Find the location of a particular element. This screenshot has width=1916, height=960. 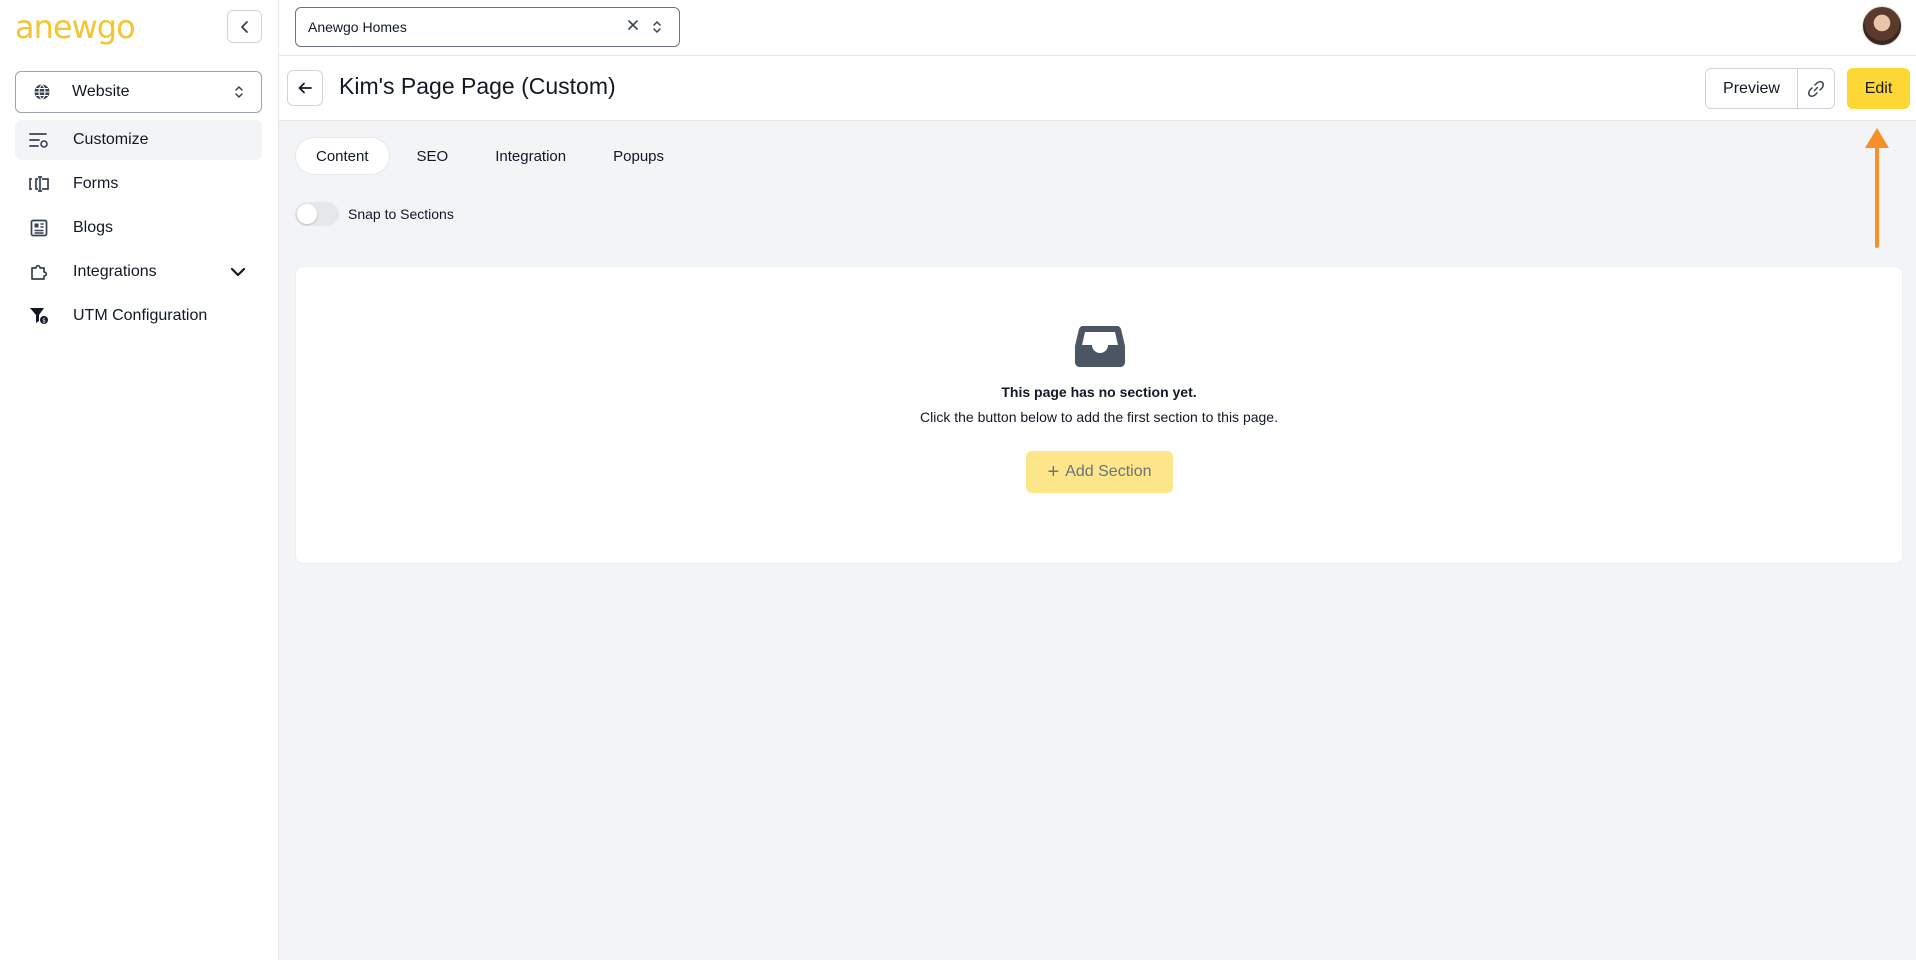

chevron-down-icon is located at coordinates (238, 272).